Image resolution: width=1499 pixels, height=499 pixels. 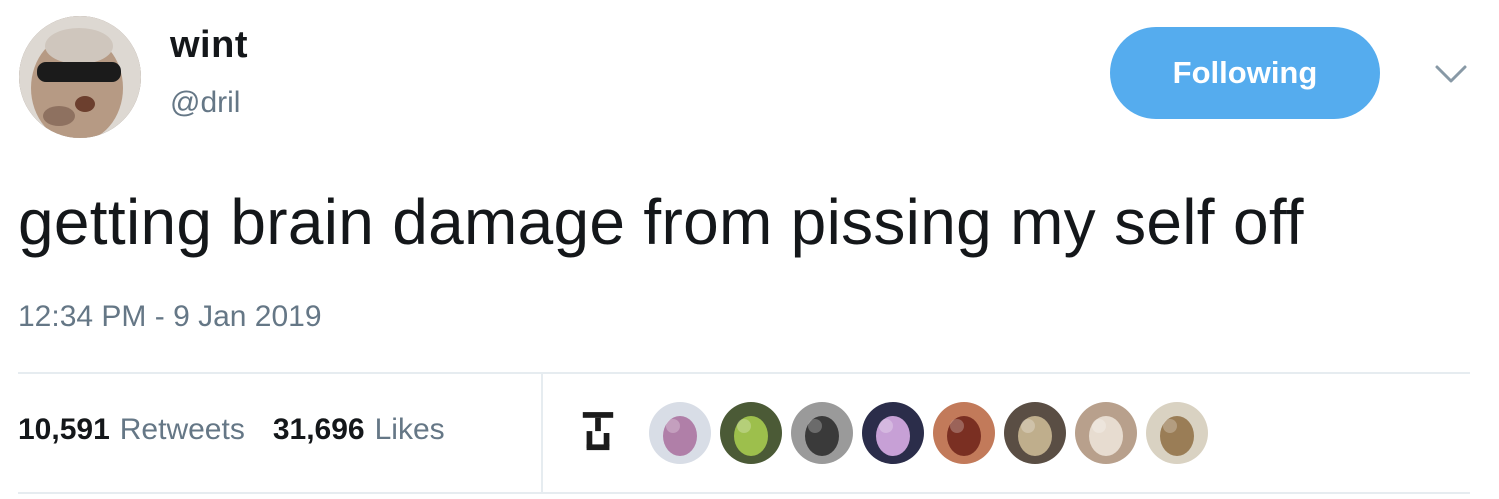 What do you see at coordinates (1245, 73) in the screenshot?
I see `following-button: Following` at bounding box center [1245, 73].